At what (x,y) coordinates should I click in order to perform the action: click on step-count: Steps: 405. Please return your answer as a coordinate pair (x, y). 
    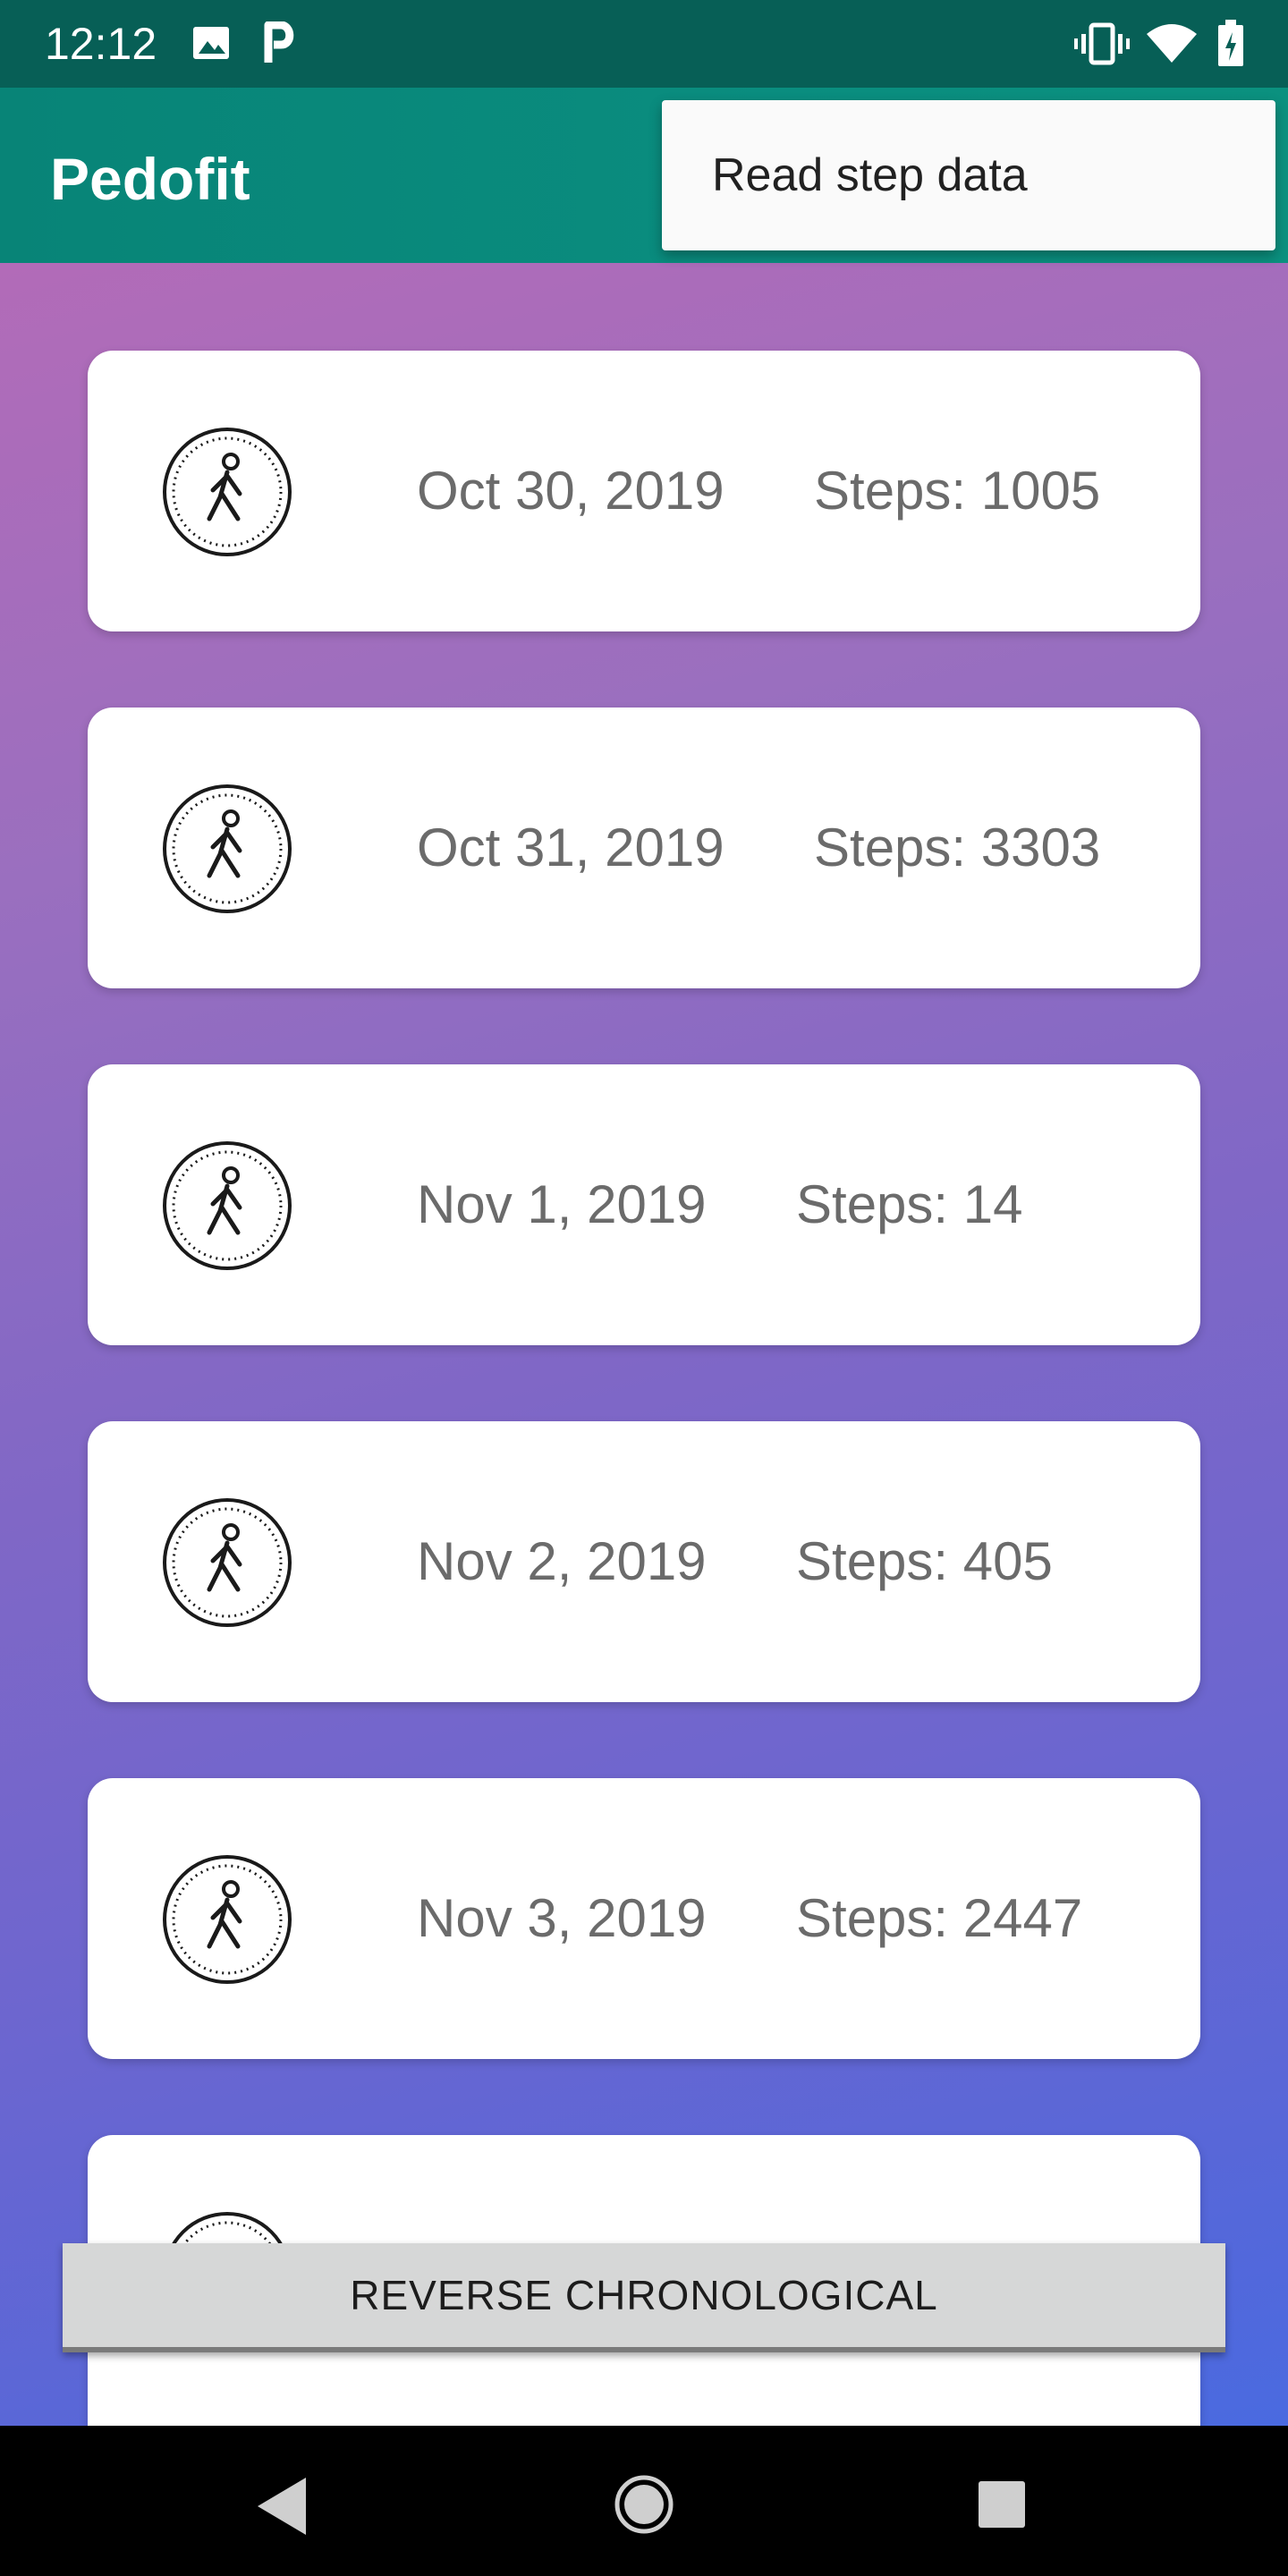
    Looking at the image, I should click on (924, 1561).